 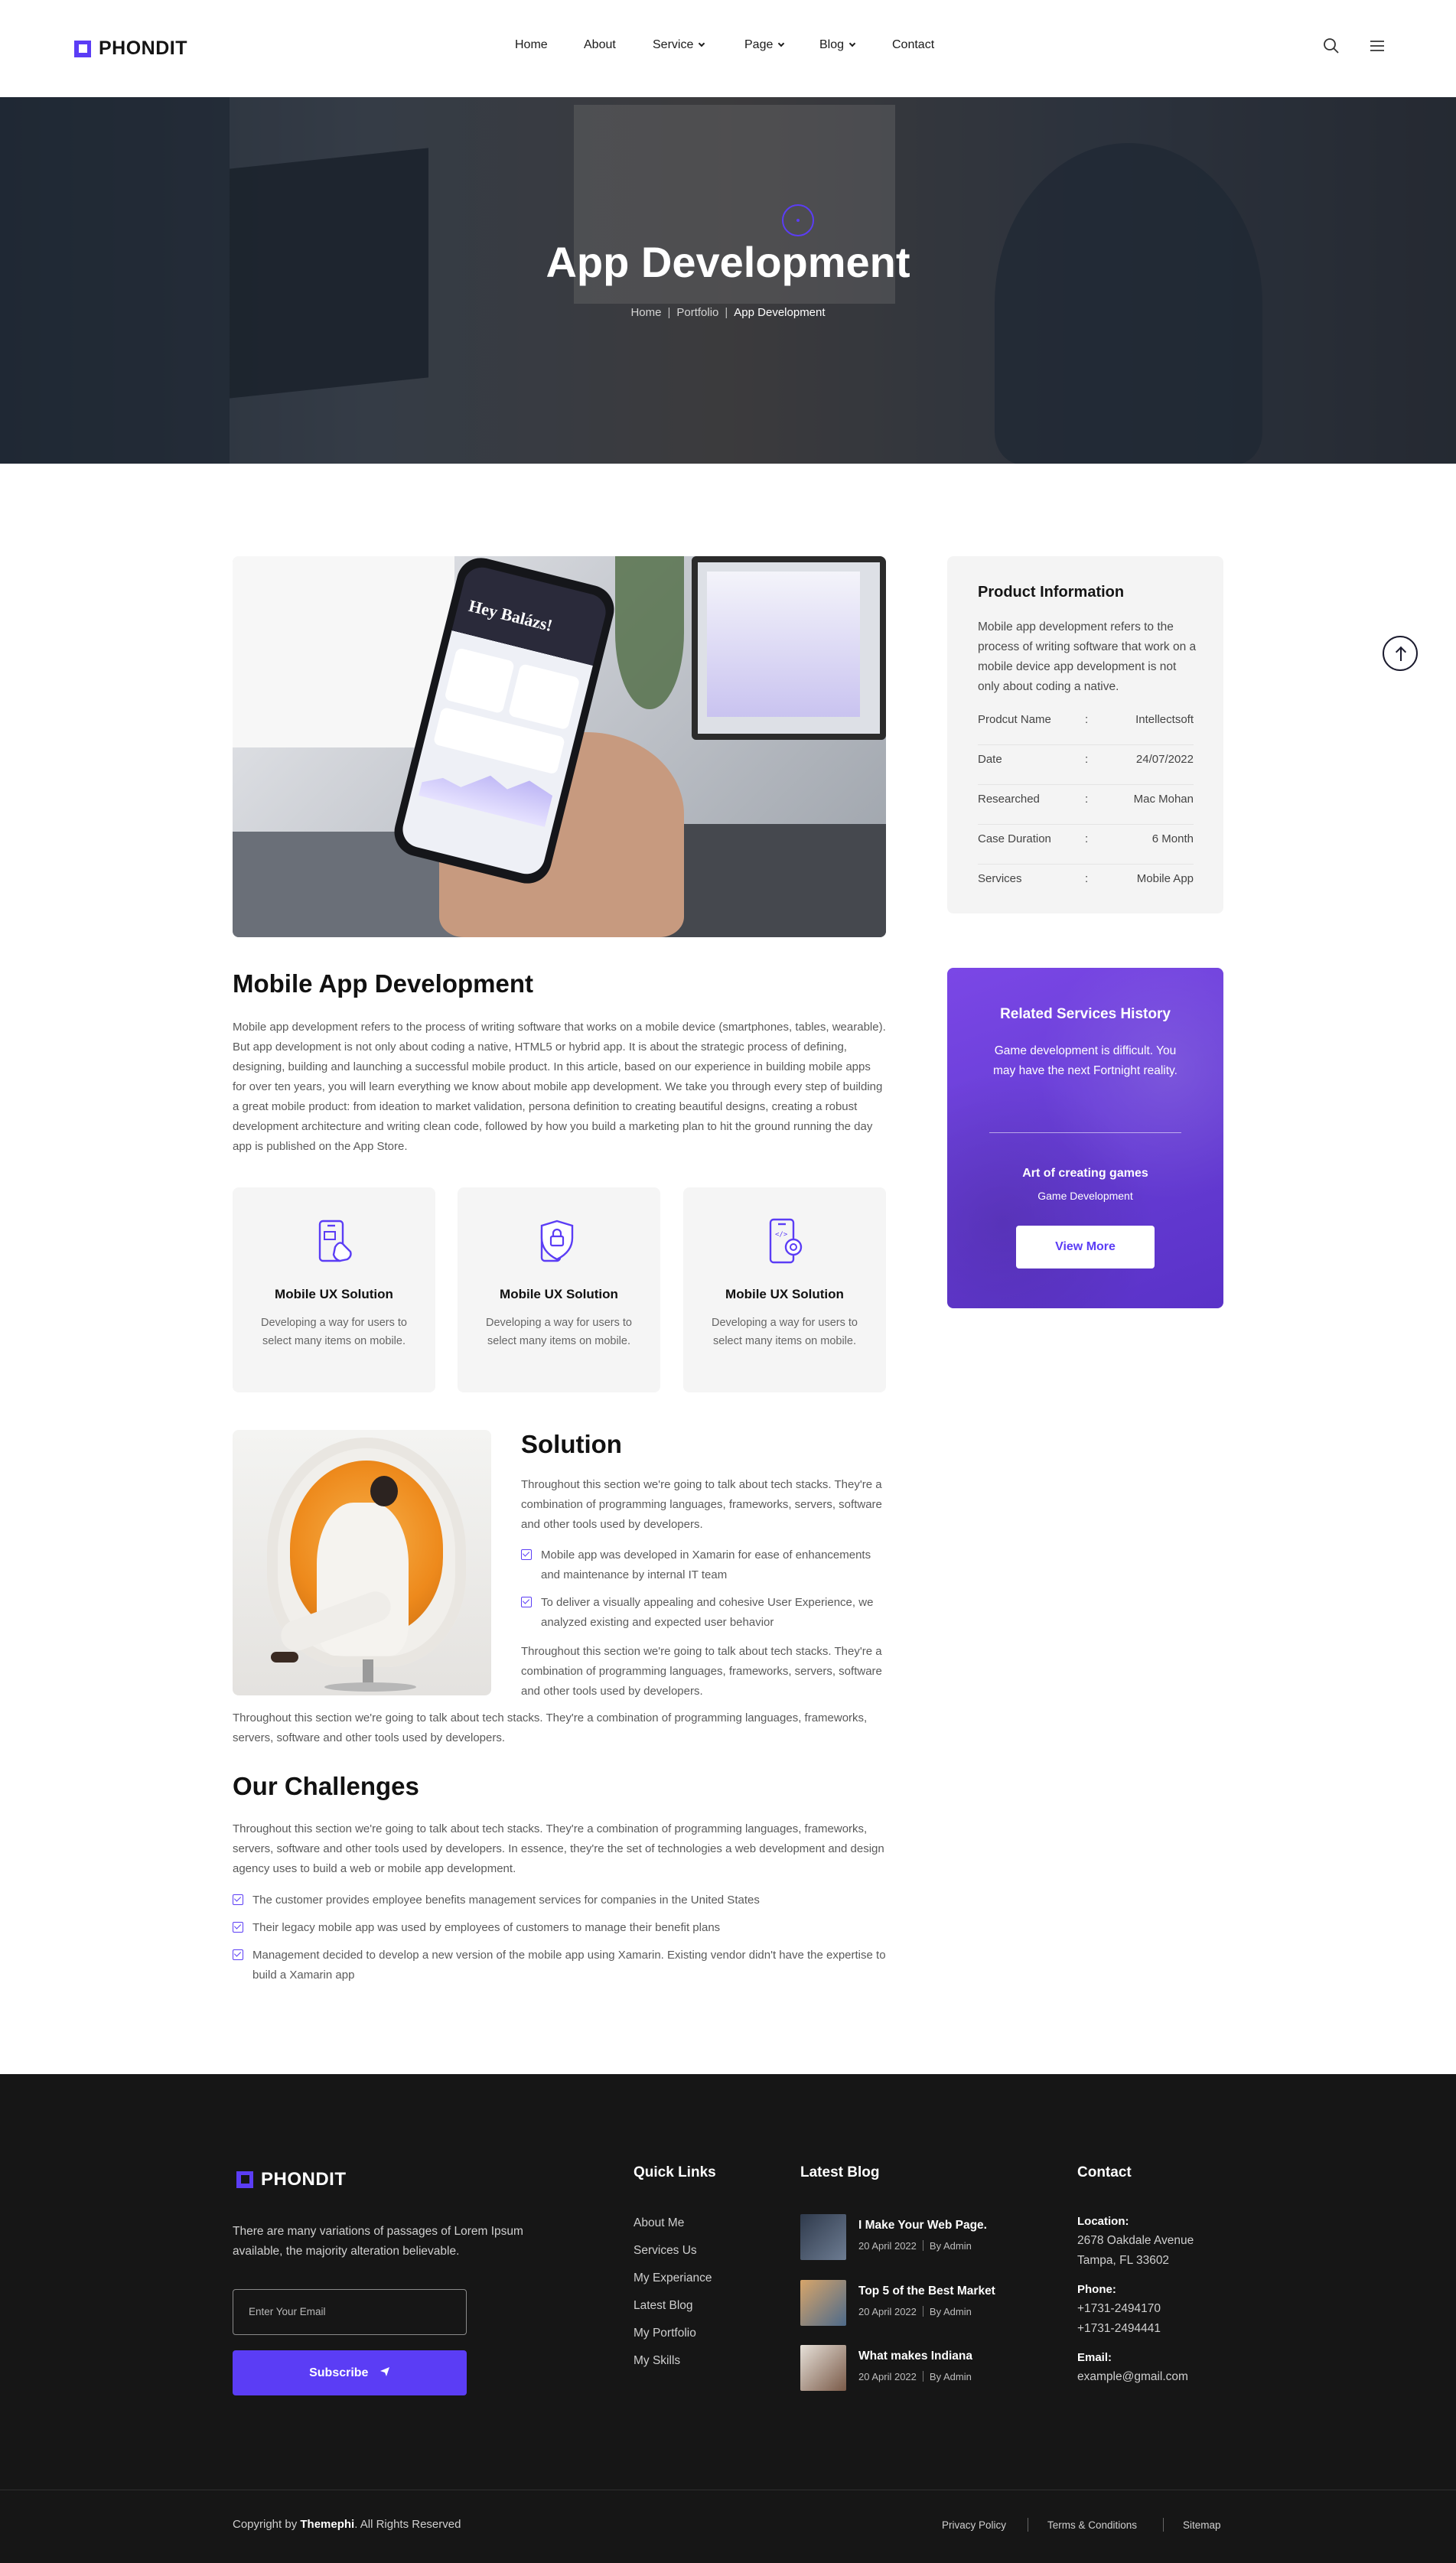 I want to click on mobile-touch-icon, so click(x=335, y=1241).